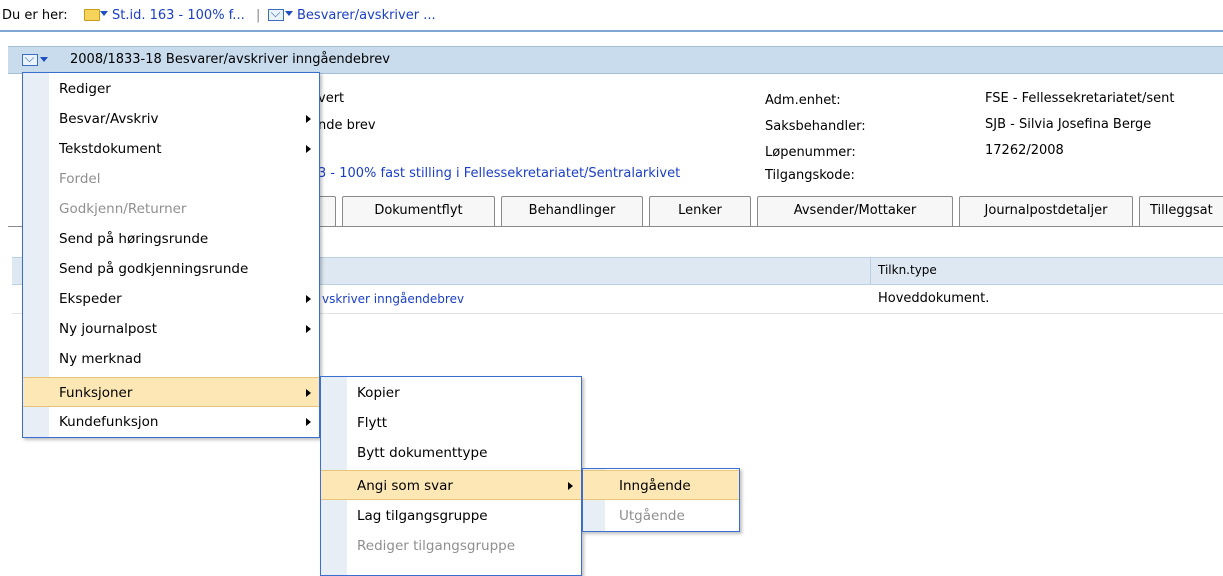 This screenshot has height=576, width=1223. What do you see at coordinates (393, 299) in the screenshot?
I see `document-title-link: vskriver inngåendebrev` at bounding box center [393, 299].